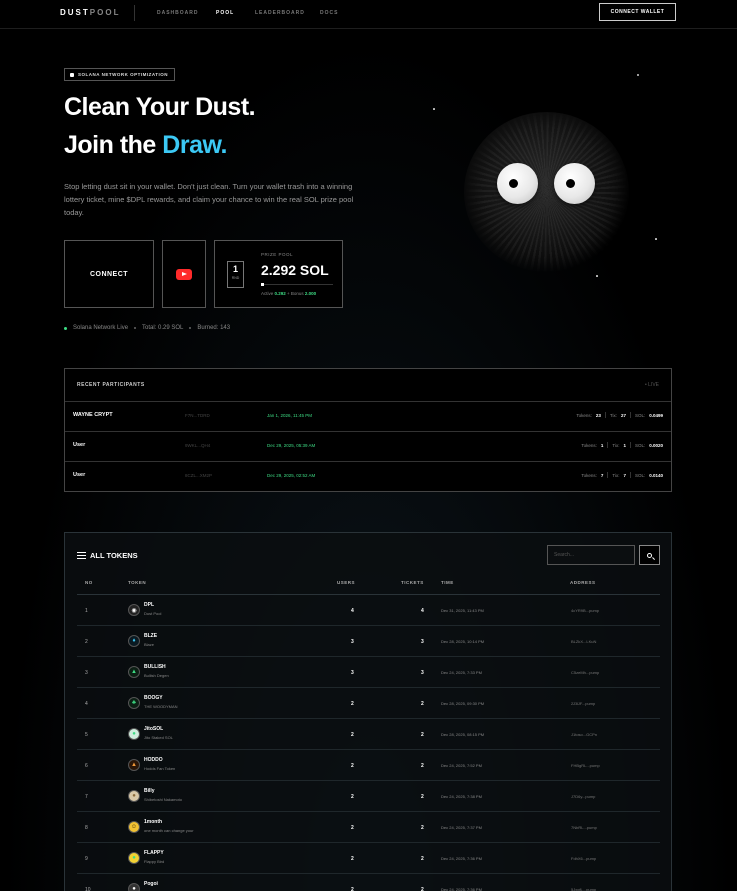  Describe the element at coordinates (160, 768) in the screenshot. I see `token-name: Hodds Fan Token` at that location.